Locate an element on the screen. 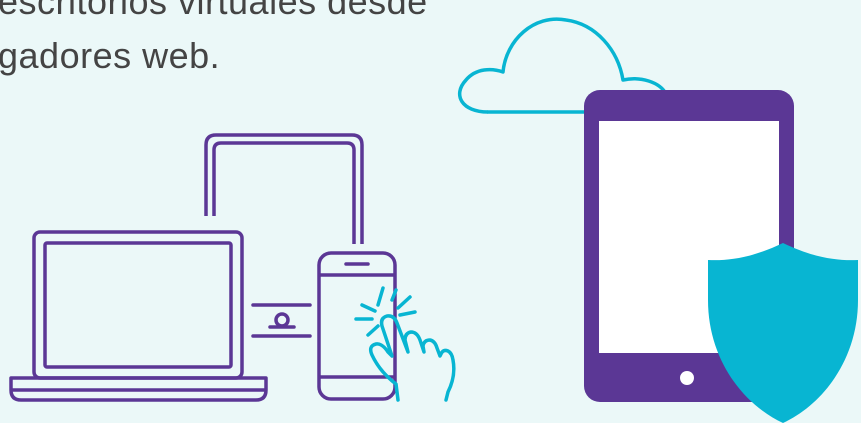  laptop-icon is located at coordinates (138, 316).